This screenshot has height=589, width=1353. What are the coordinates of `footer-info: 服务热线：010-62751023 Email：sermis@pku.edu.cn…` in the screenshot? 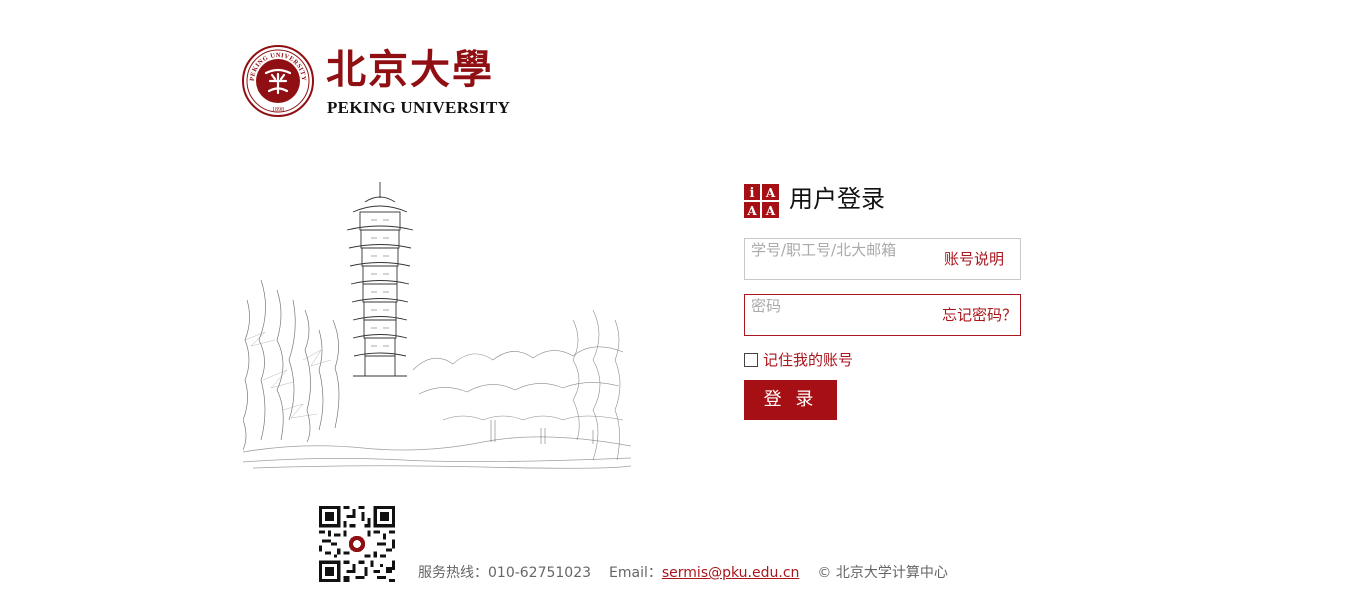 It's located at (683, 573).